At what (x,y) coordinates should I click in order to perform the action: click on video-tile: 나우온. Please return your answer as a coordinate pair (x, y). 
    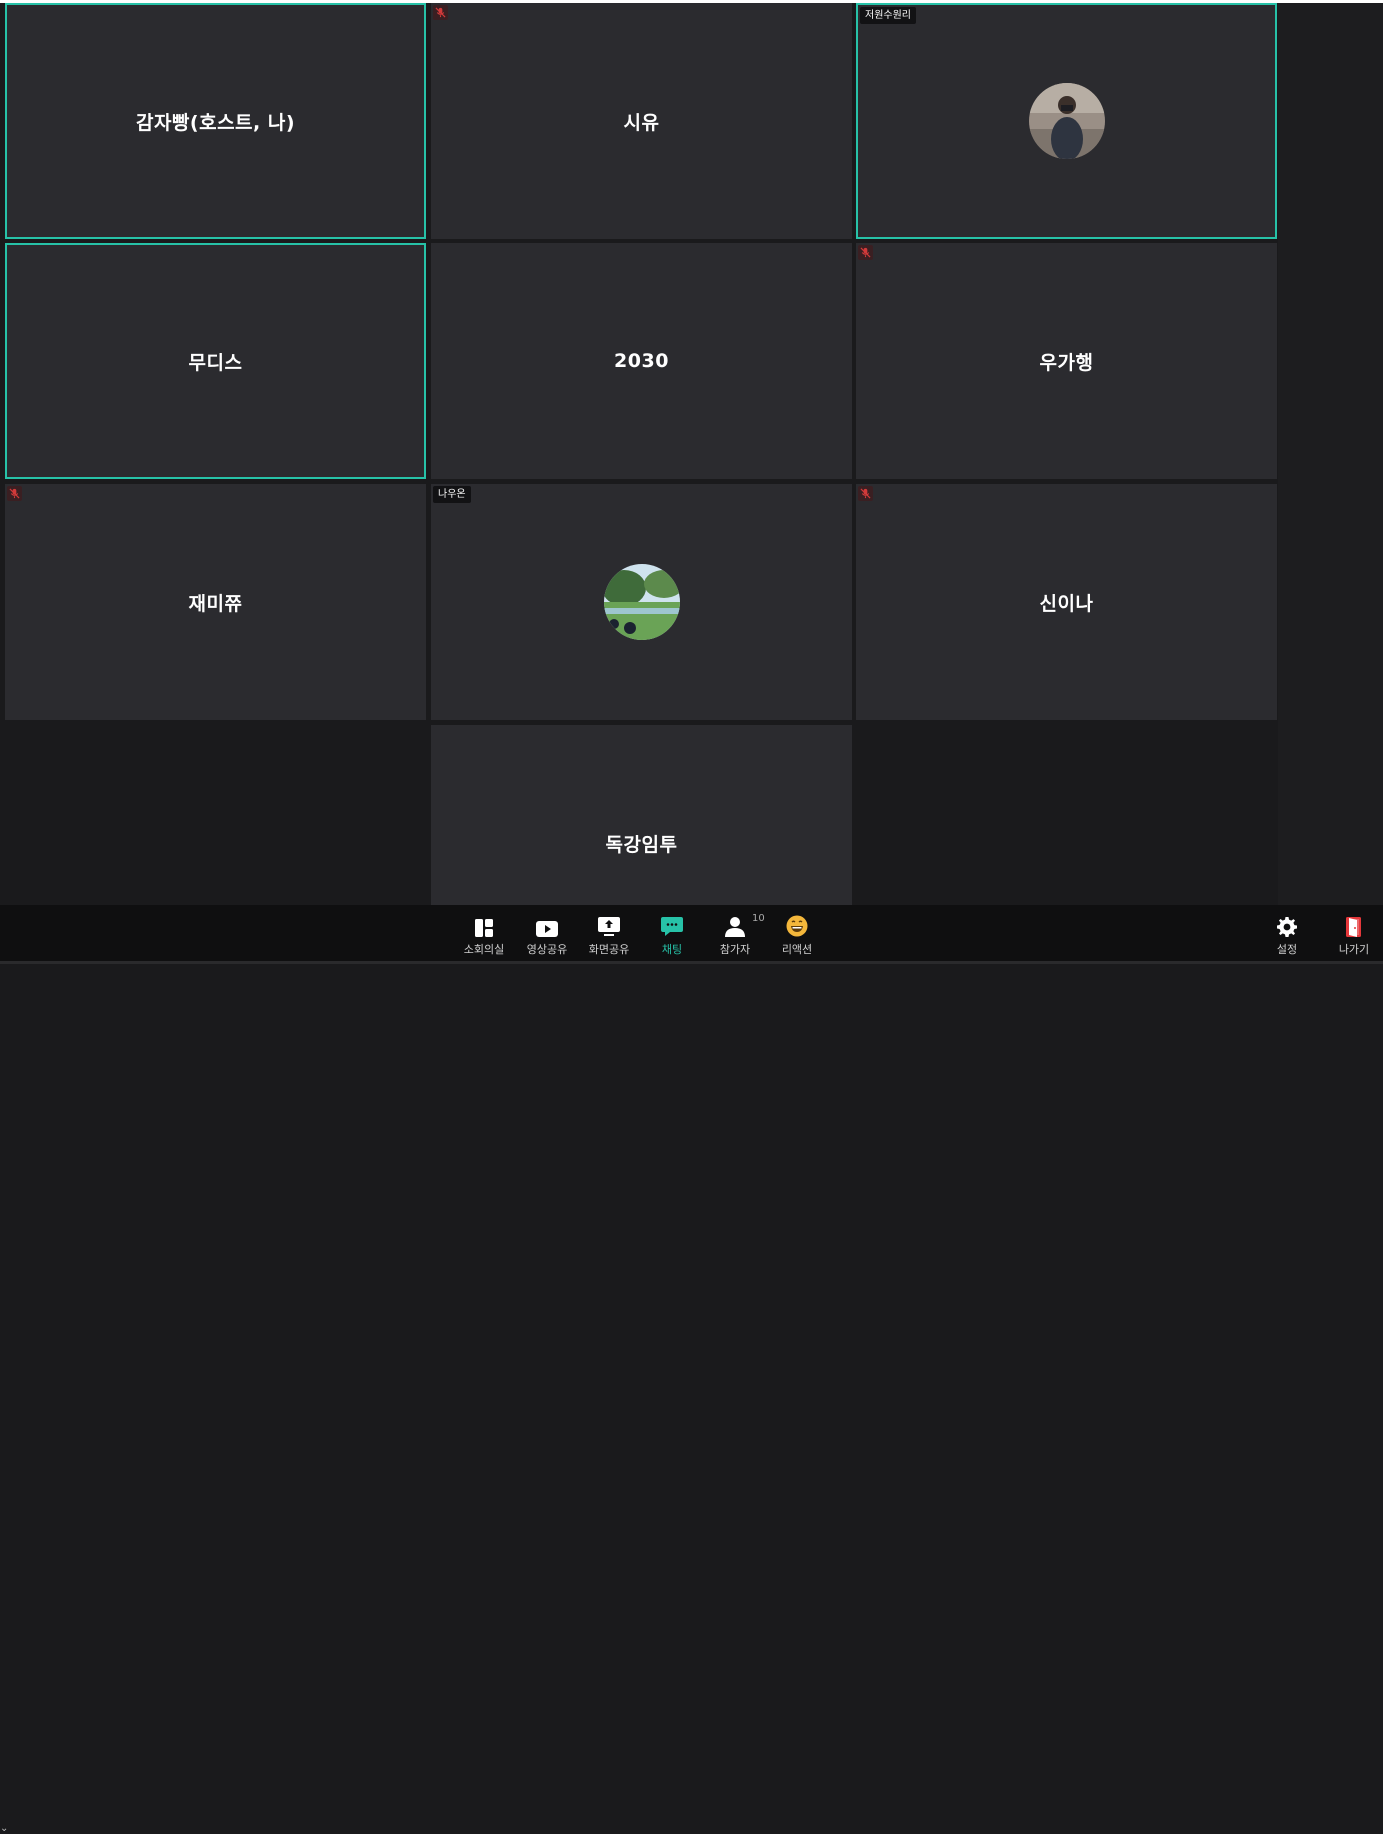
    Looking at the image, I should click on (641, 602).